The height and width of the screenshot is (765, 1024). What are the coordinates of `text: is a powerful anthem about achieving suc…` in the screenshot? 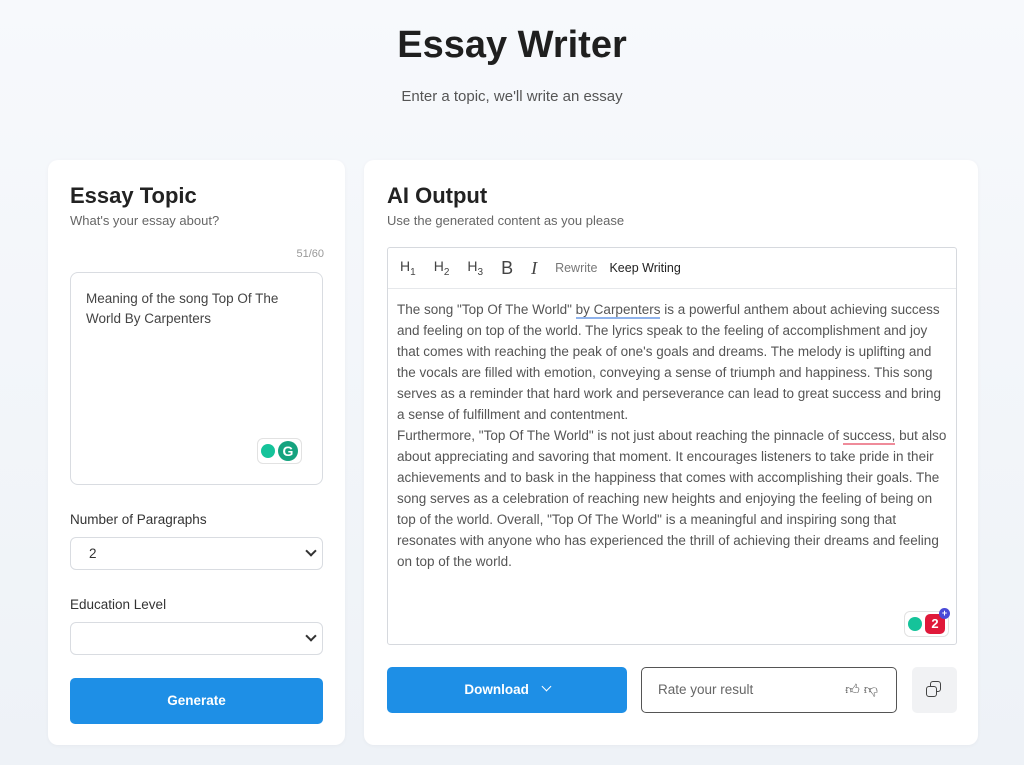 It's located at (669, 362).